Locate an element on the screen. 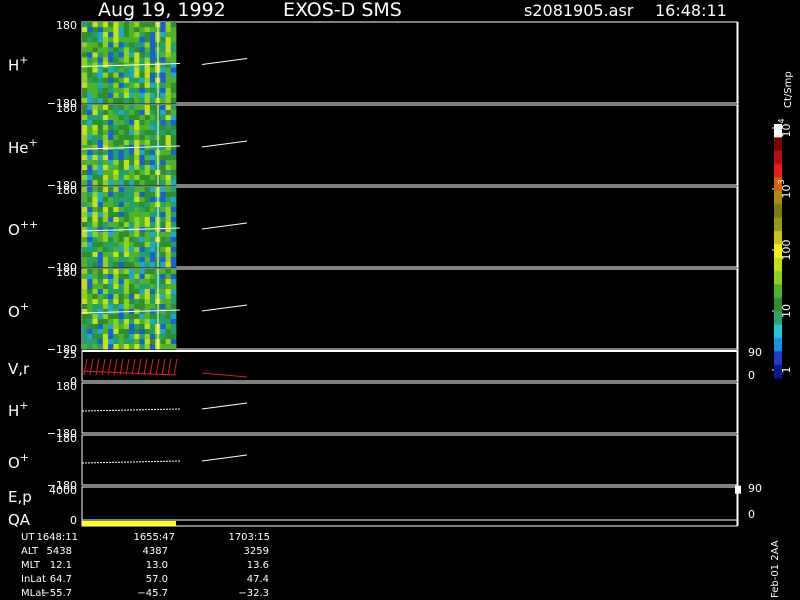 The width and height of the screenshot is (800, 600). panel-ytick-top: 25 is located at coordinates (70, 354).